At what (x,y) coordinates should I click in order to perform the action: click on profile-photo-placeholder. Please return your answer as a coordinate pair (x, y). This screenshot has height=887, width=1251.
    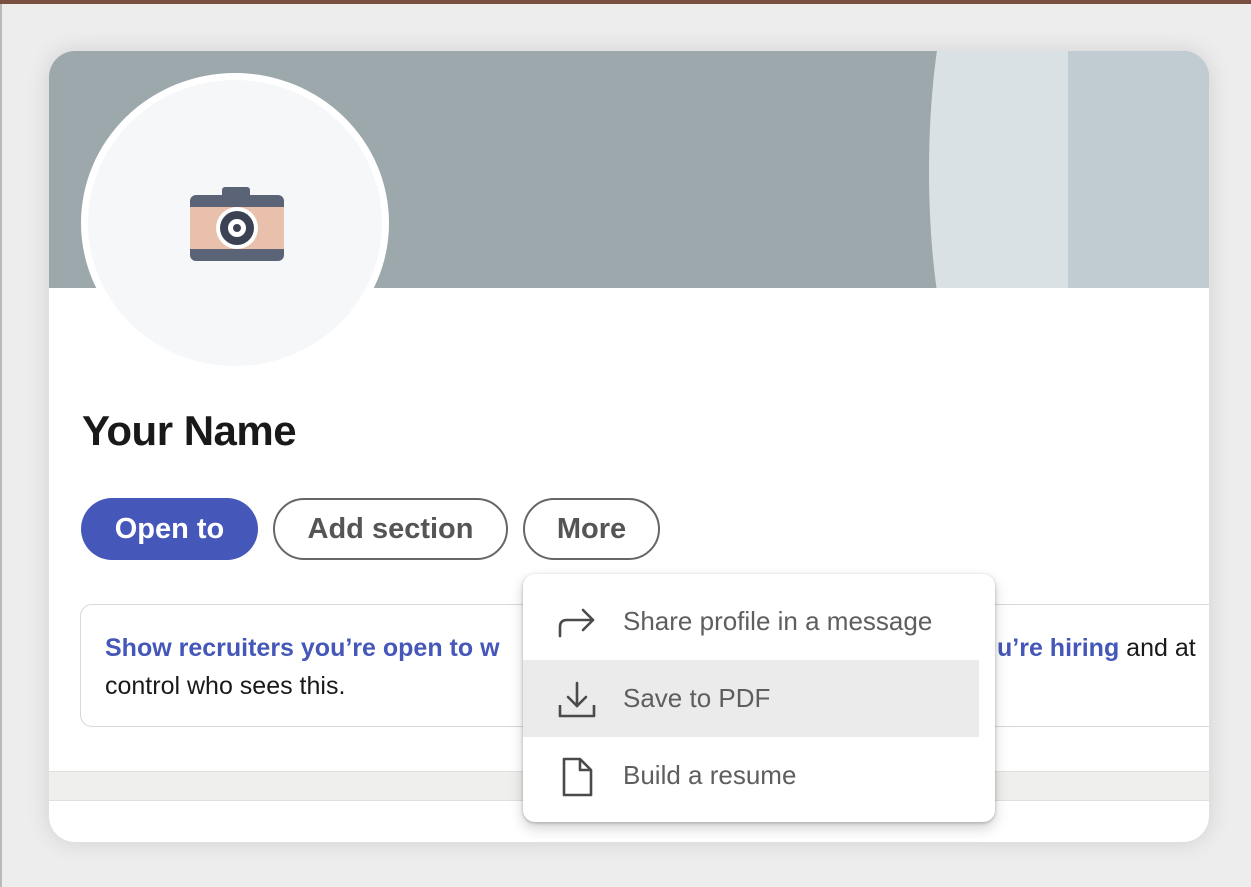
    Looking at the image, I should click on (235, 223).